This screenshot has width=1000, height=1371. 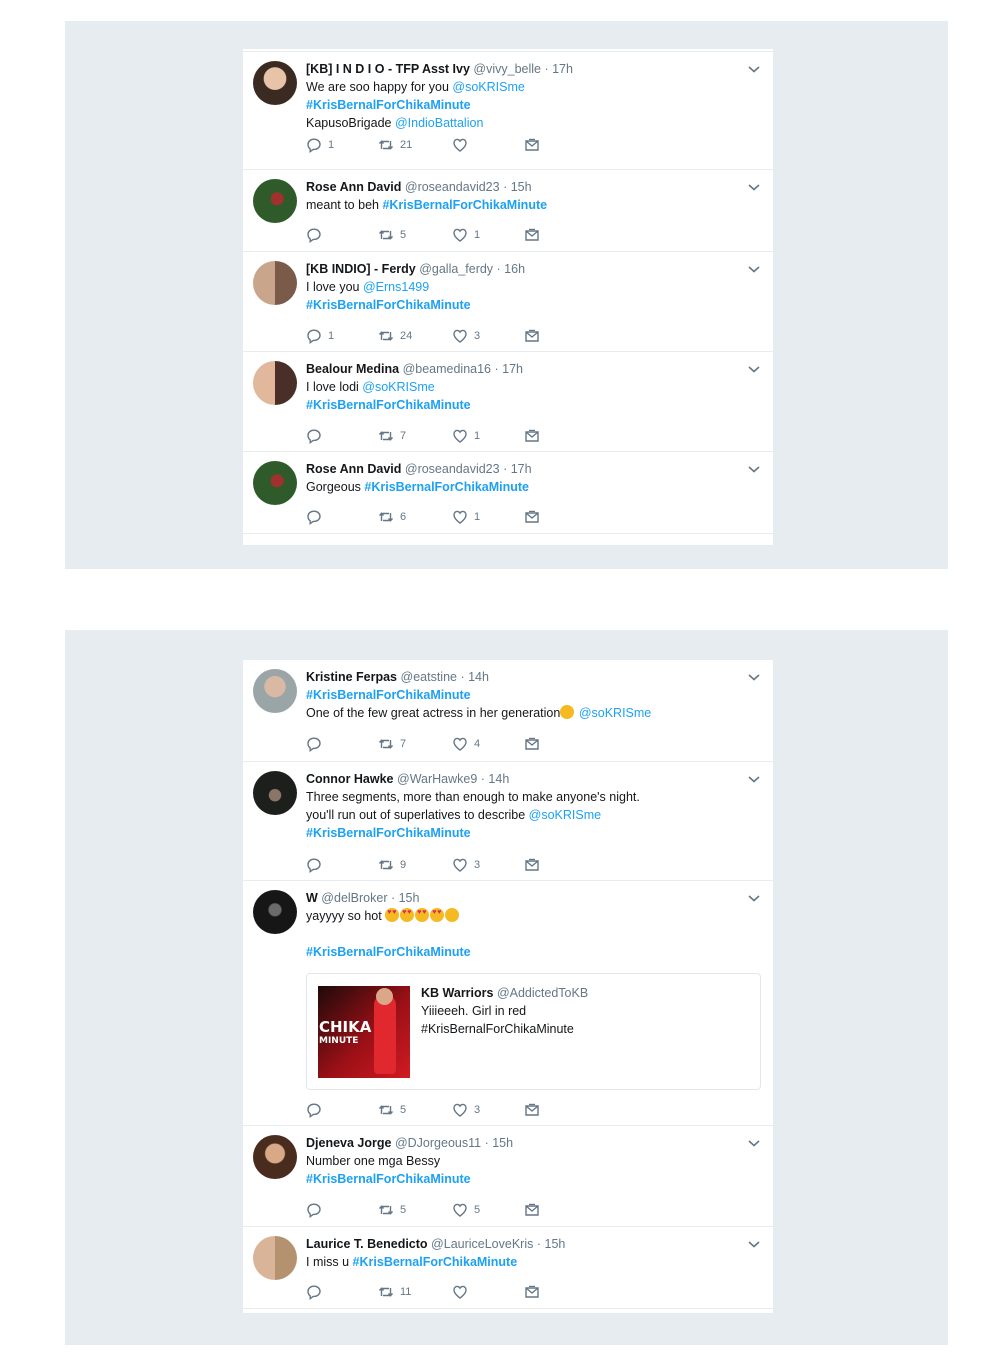 I want to click on display-name: Djeneva Jorge, so click(x=348, y=1143).